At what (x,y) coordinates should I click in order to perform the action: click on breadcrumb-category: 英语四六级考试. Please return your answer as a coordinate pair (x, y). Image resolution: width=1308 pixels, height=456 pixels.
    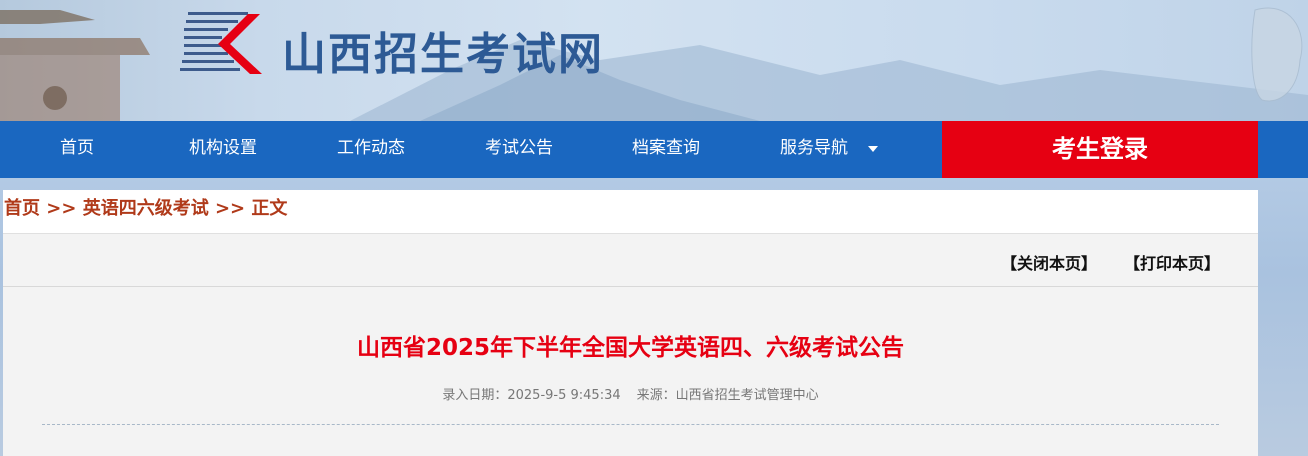
    Looking at the image, I should click on (146, 208).